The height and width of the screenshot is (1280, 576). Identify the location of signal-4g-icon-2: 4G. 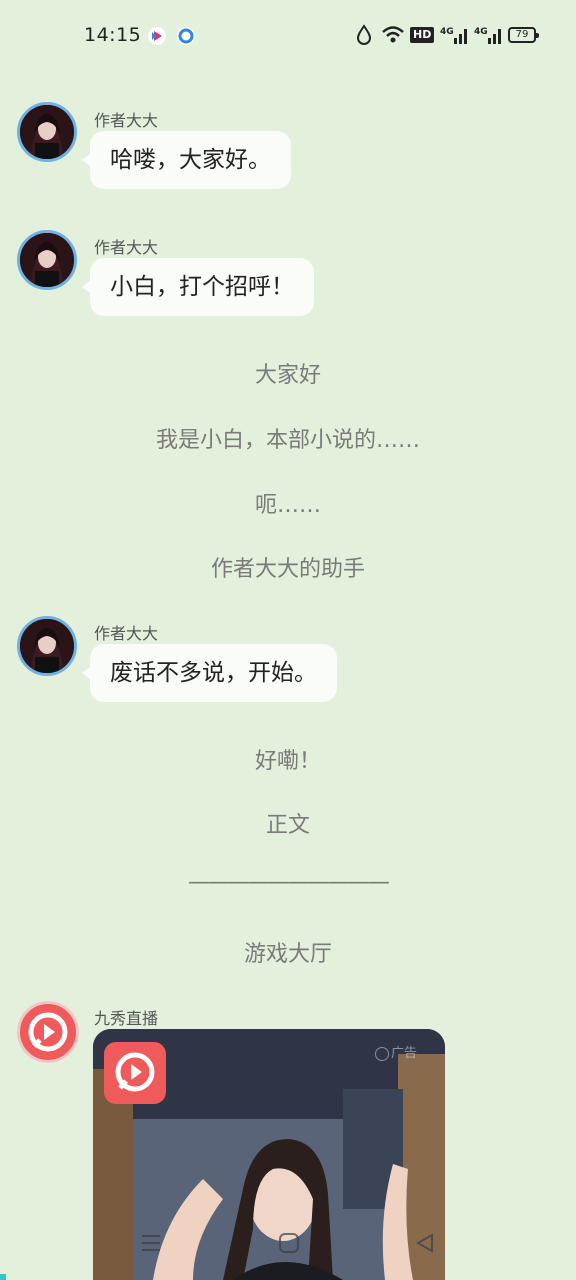
(488, 36).